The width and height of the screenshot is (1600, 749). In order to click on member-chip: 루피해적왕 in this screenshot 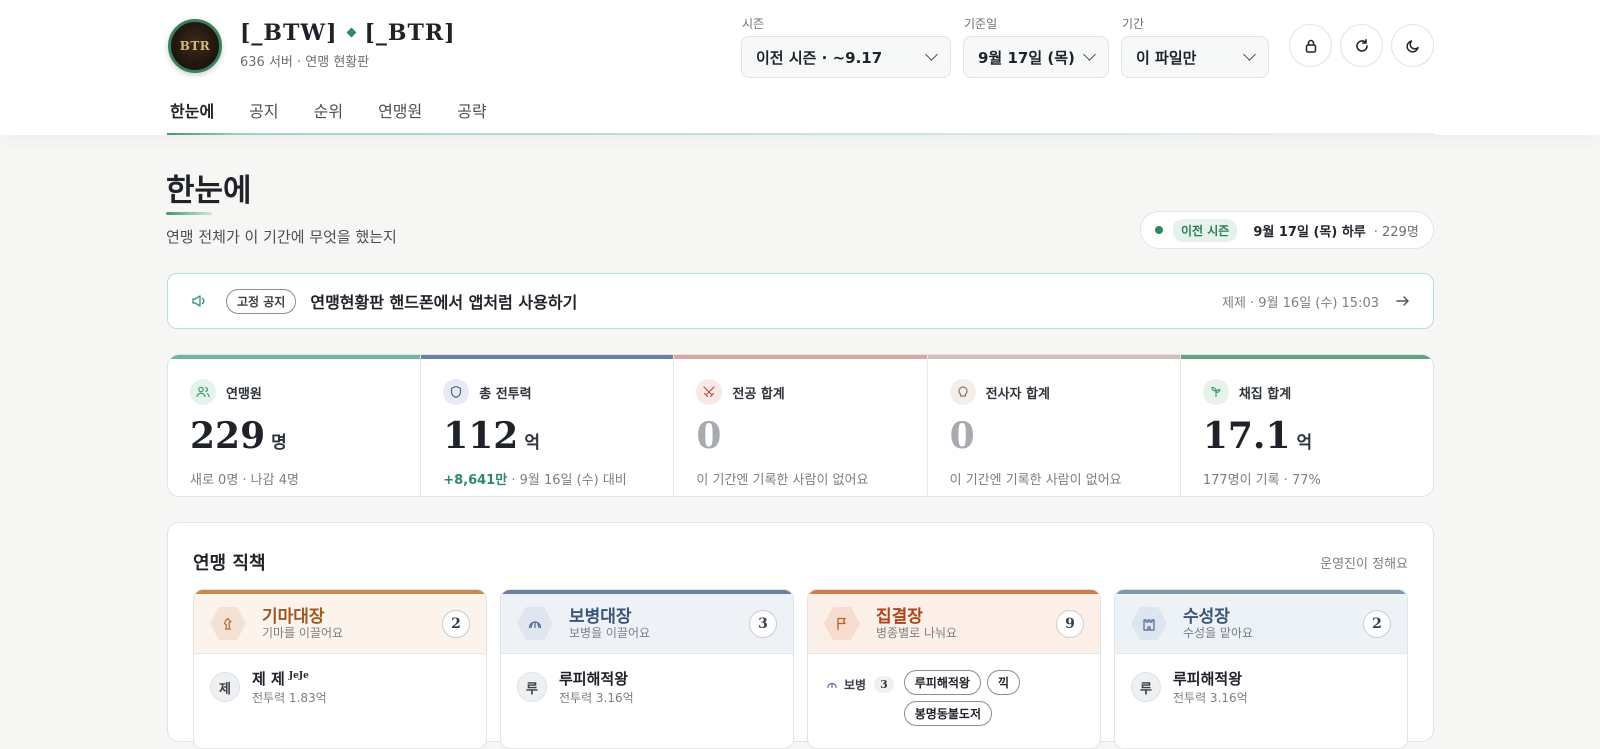, I will do `click(942, 682)`.